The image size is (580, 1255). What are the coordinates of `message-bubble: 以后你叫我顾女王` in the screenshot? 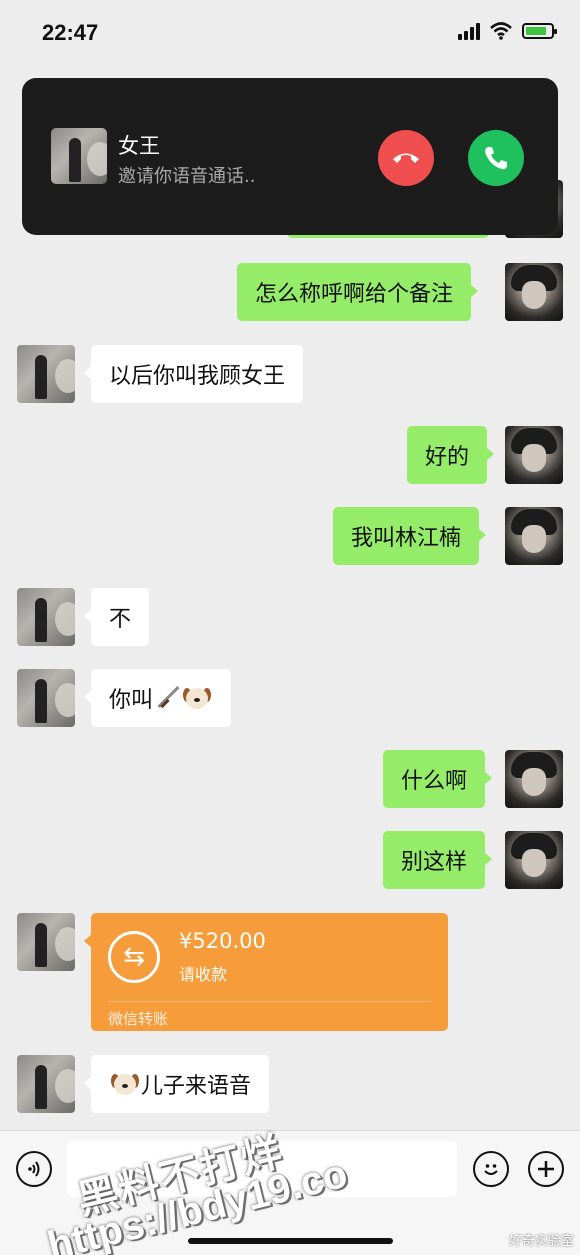 It's located at (193, 374).